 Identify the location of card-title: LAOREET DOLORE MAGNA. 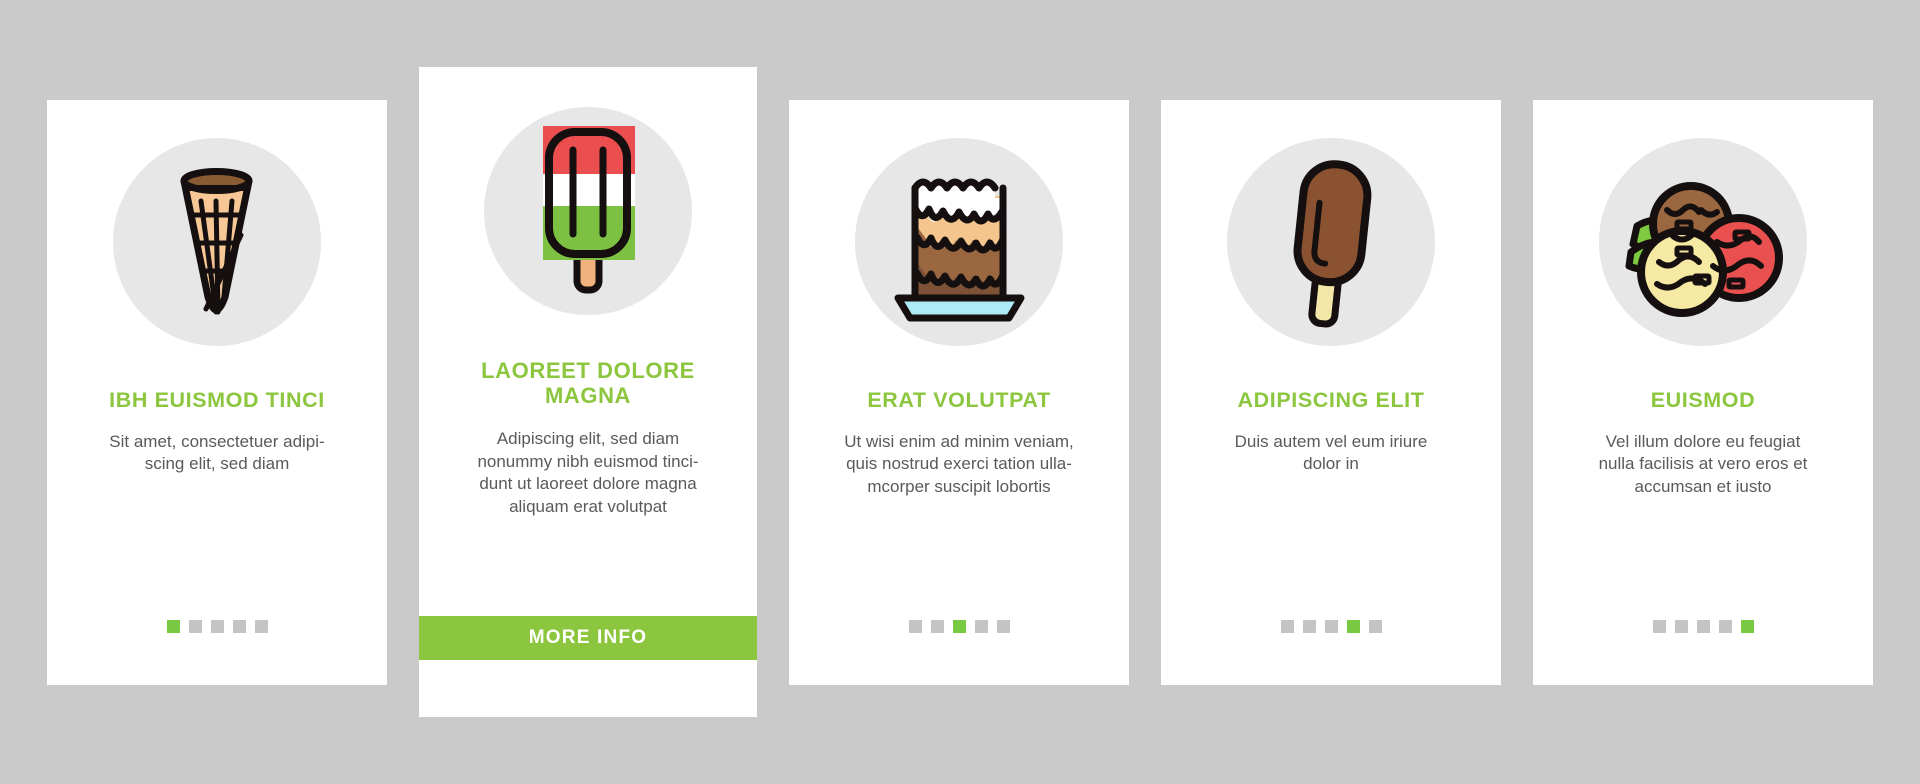
(588, 383).